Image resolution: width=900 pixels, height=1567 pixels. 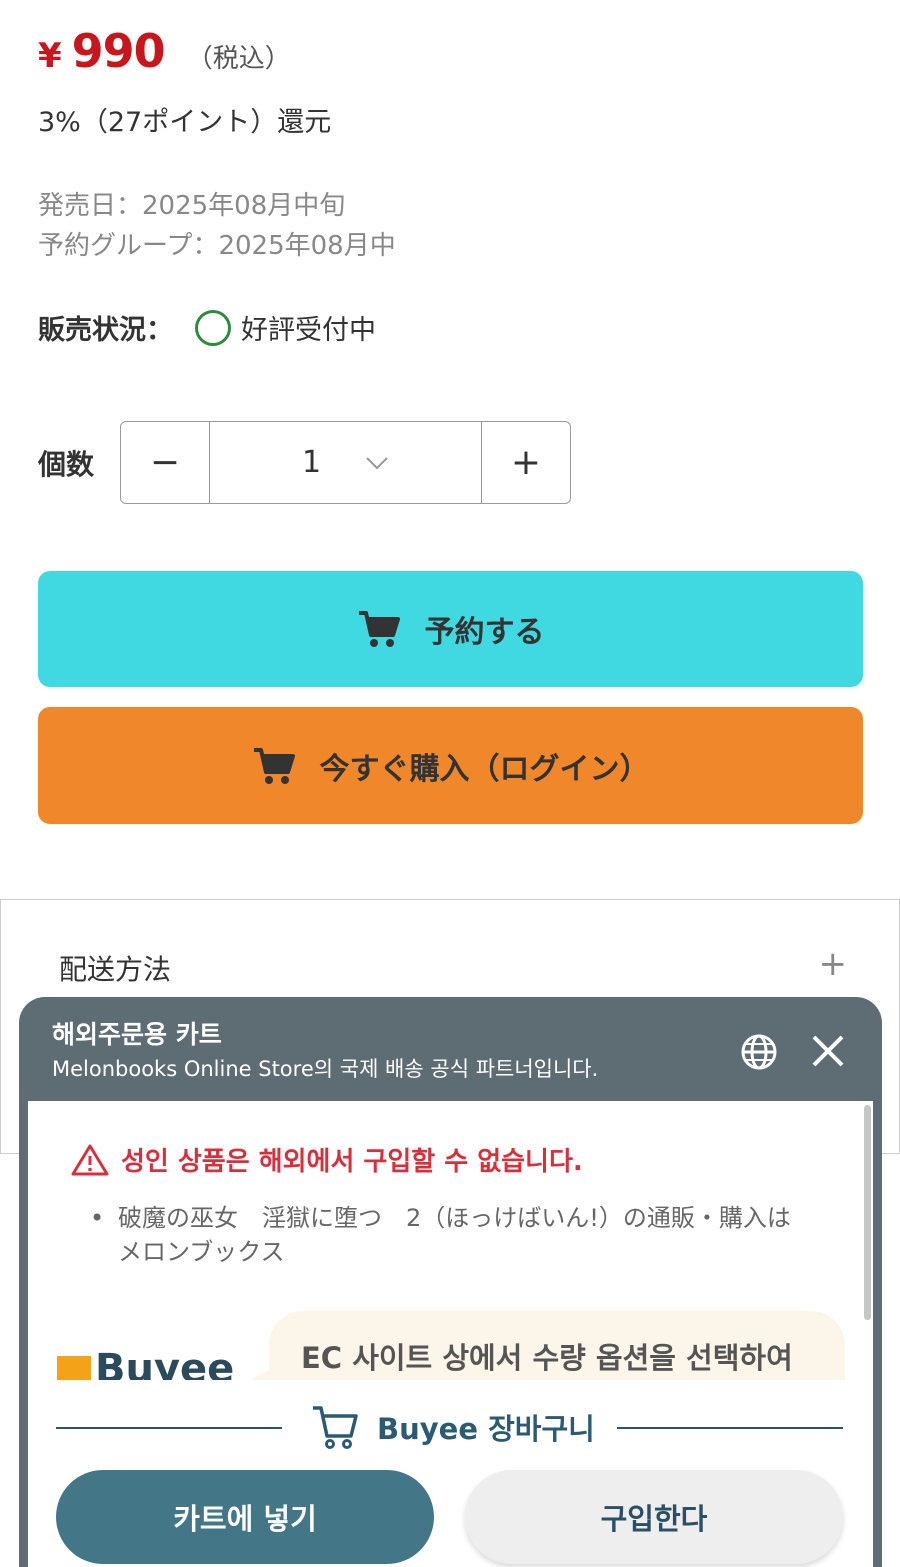 What do you see at coordinates (238, 59) in the screenshot?
I see `tax-note: （税込）` at bounding box center [238, 59].